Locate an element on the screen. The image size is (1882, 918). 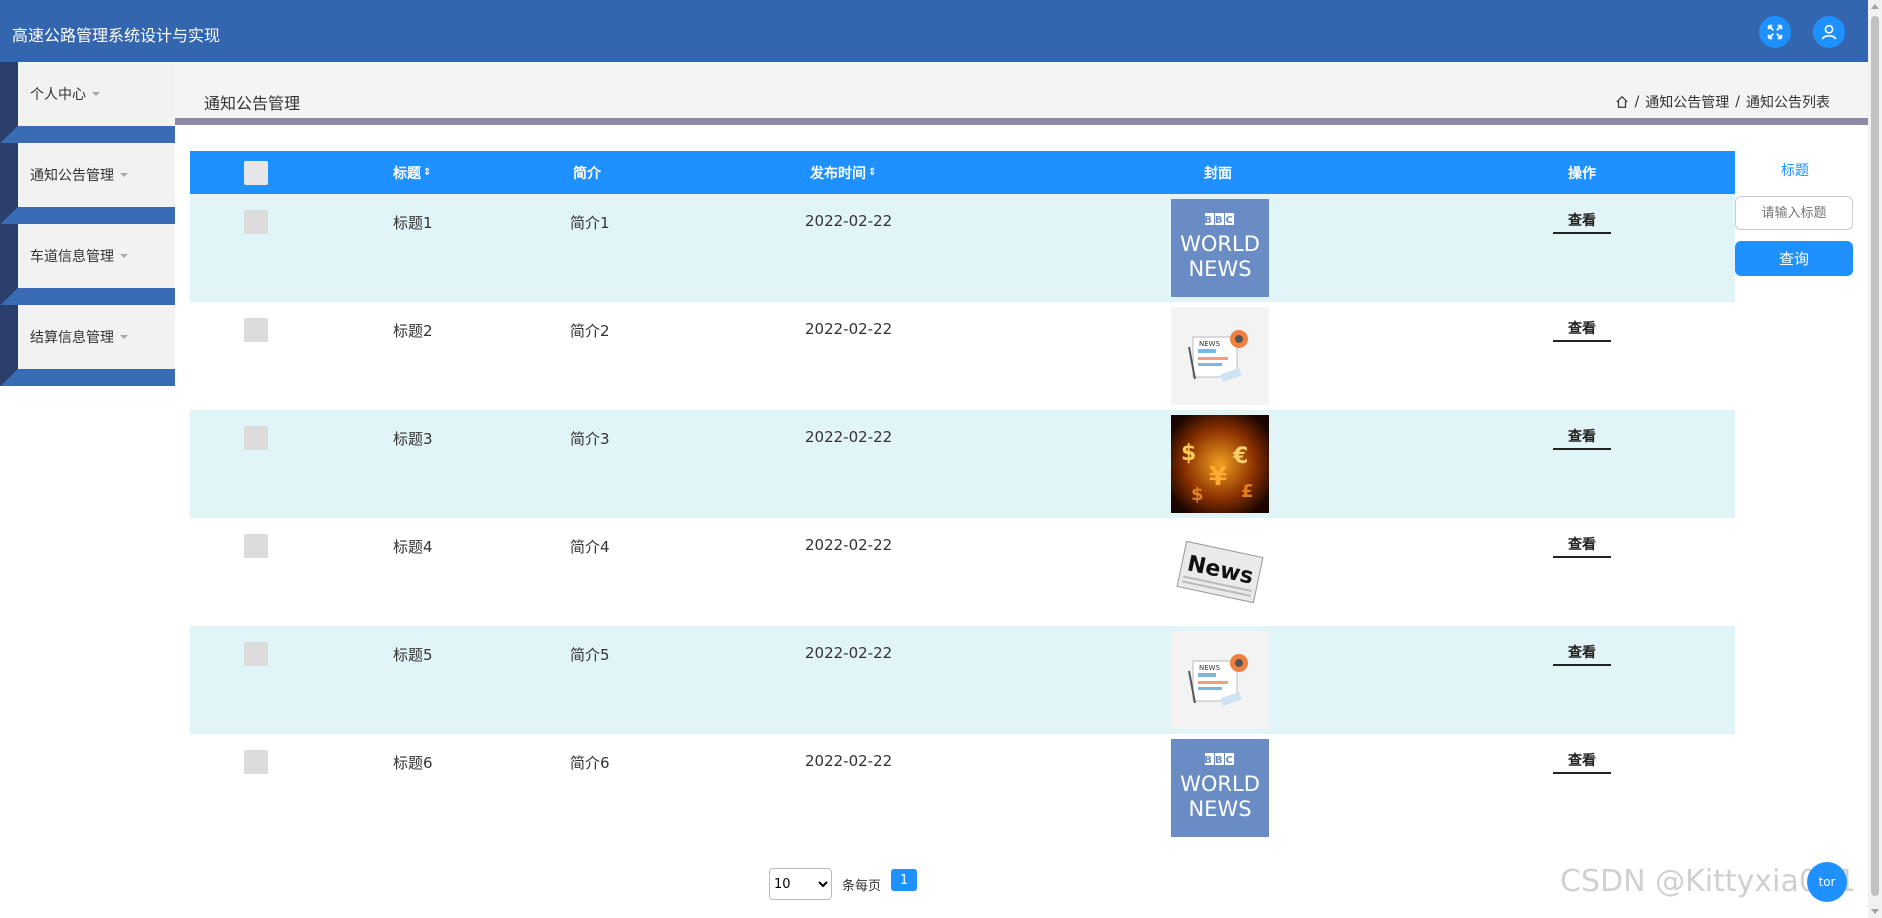
sidebar: 个人中心 通知公告管理 车道信息管理 结算信息管理 is located at coordinates (87, 224).